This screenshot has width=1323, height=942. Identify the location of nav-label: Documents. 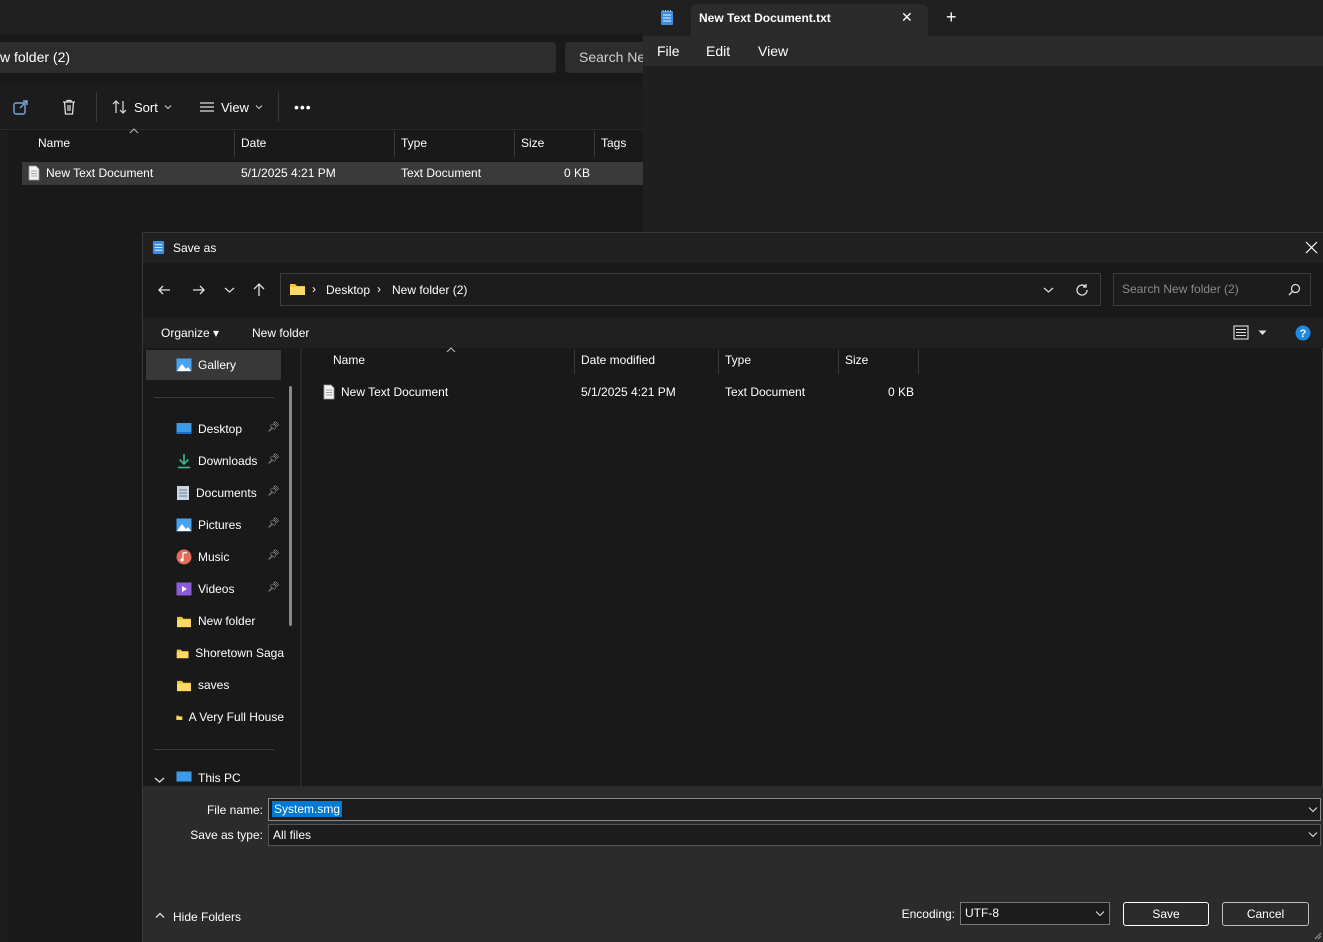
(226, 493).